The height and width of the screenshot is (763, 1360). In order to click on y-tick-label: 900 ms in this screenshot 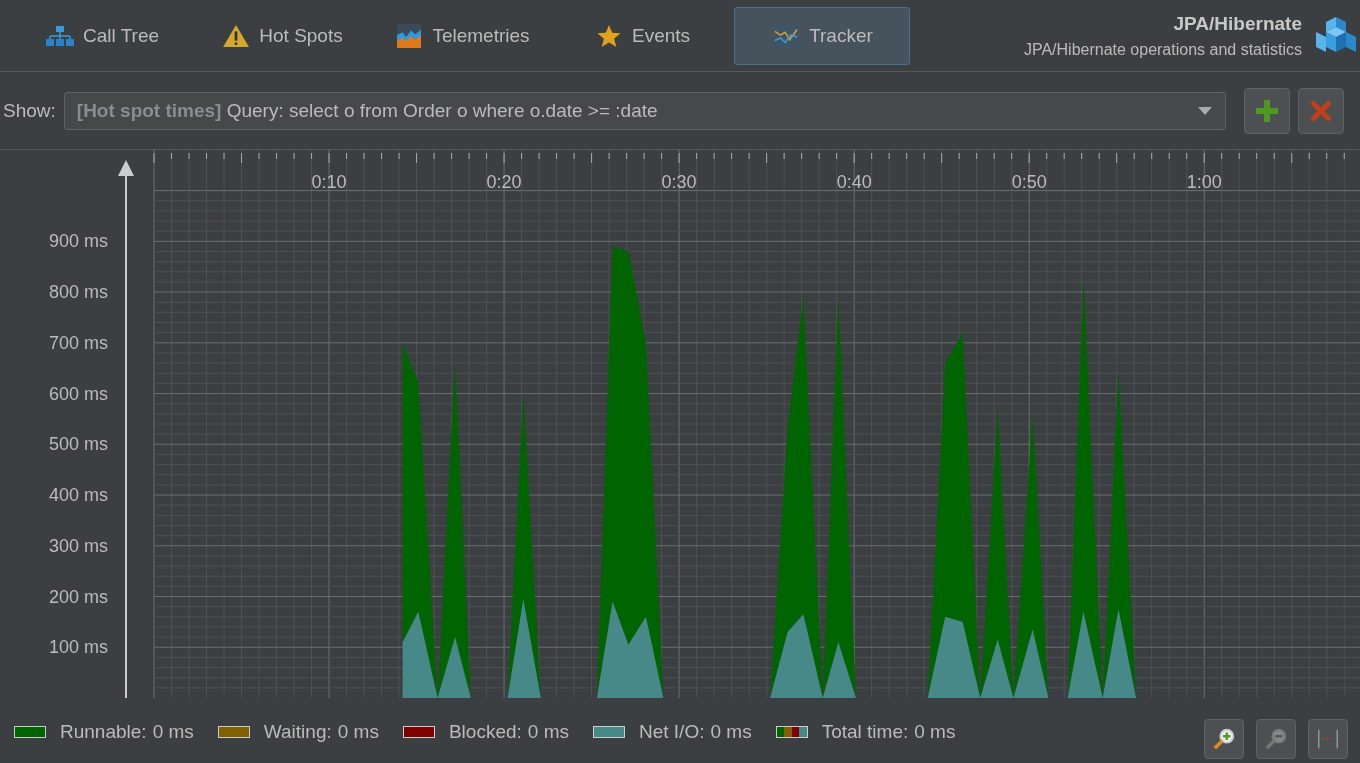, I will do `click(78, 241)`.